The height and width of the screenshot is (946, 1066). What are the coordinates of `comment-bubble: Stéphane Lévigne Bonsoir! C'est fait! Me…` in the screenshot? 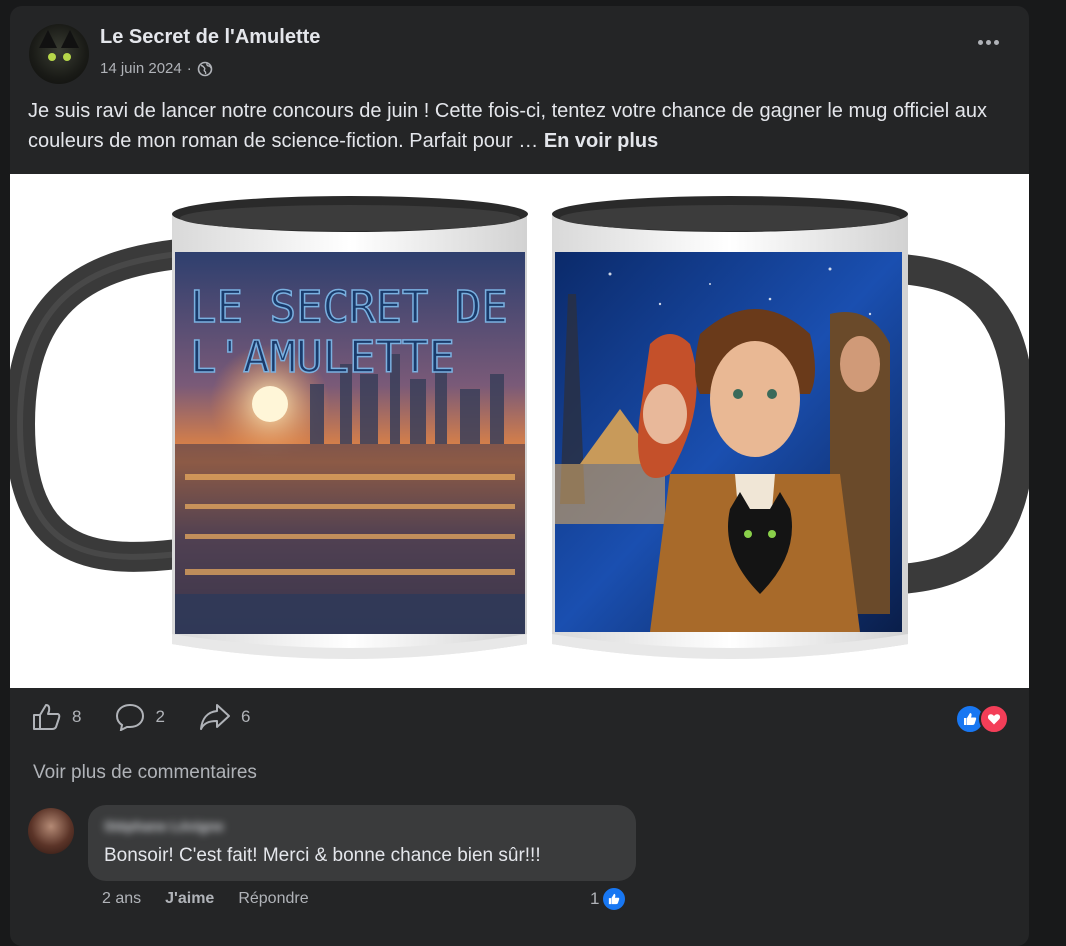 It's located at (362, 843).